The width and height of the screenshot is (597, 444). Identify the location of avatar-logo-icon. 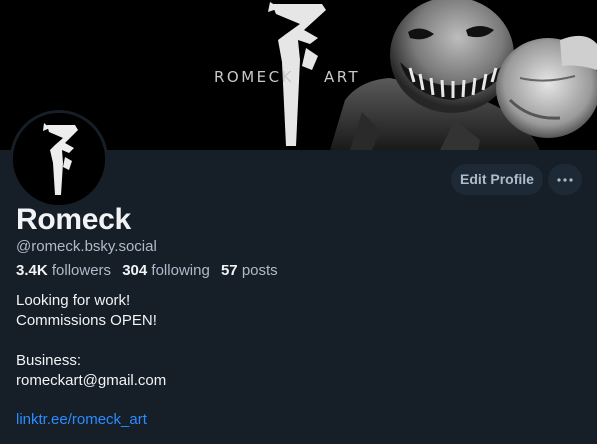
(59, 159).